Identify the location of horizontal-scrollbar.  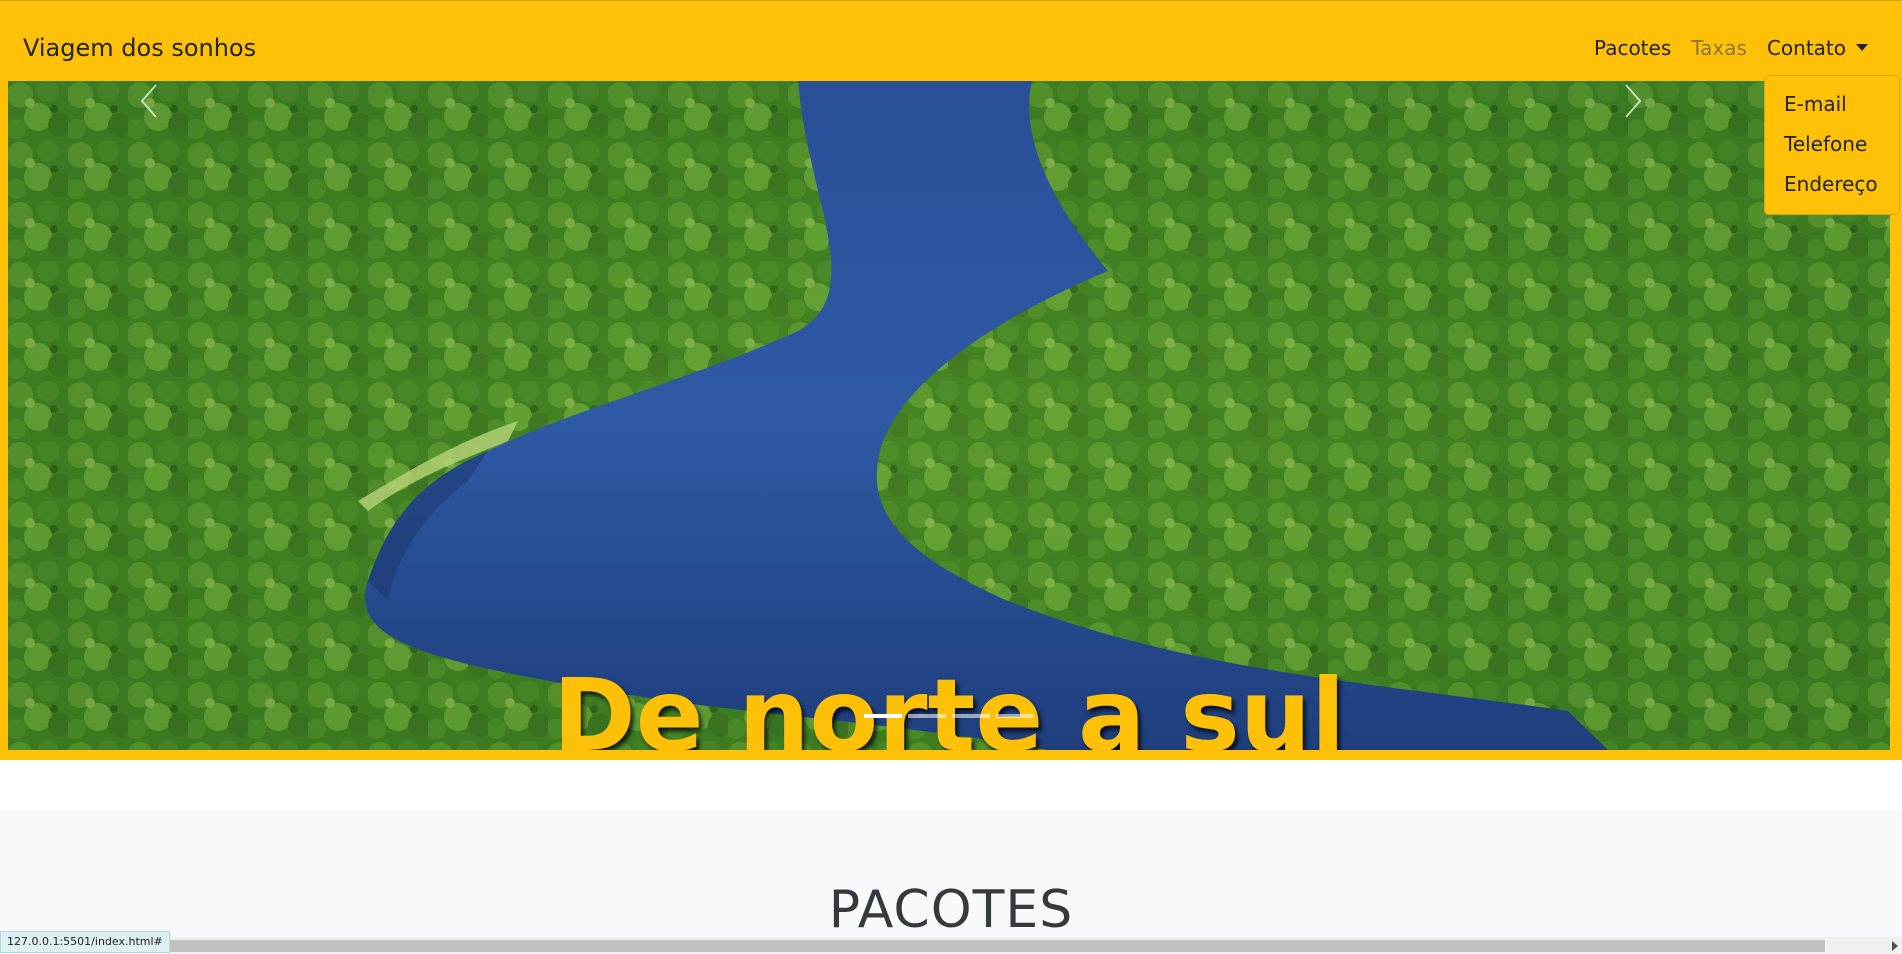
(951, 945).